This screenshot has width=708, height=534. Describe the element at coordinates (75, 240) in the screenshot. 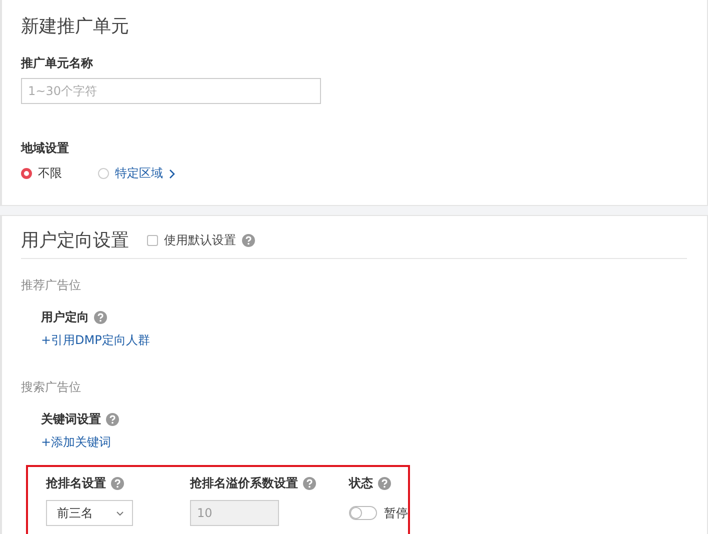

I see `panel-title: 用户定向设置` at that location.